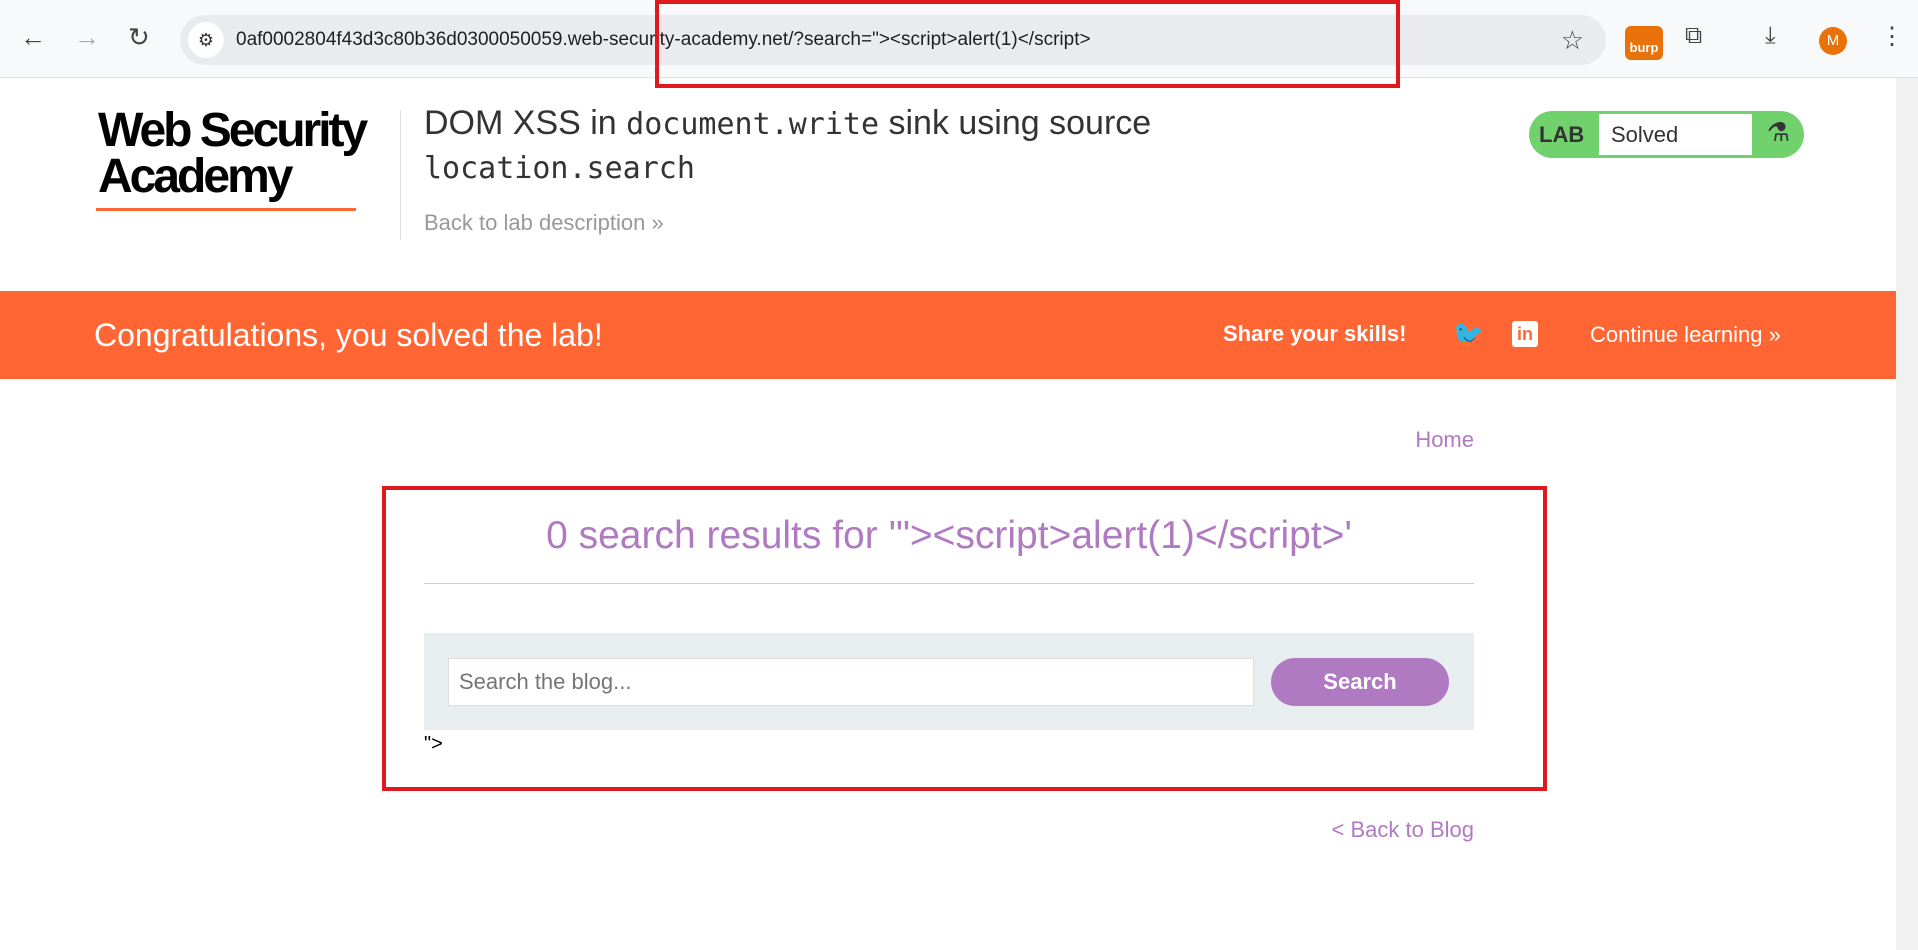 The image size is (1918, 950). Describe the element at coordinates (1675, 134) in the screenshot. I see `lab-status: Solved` at that location.